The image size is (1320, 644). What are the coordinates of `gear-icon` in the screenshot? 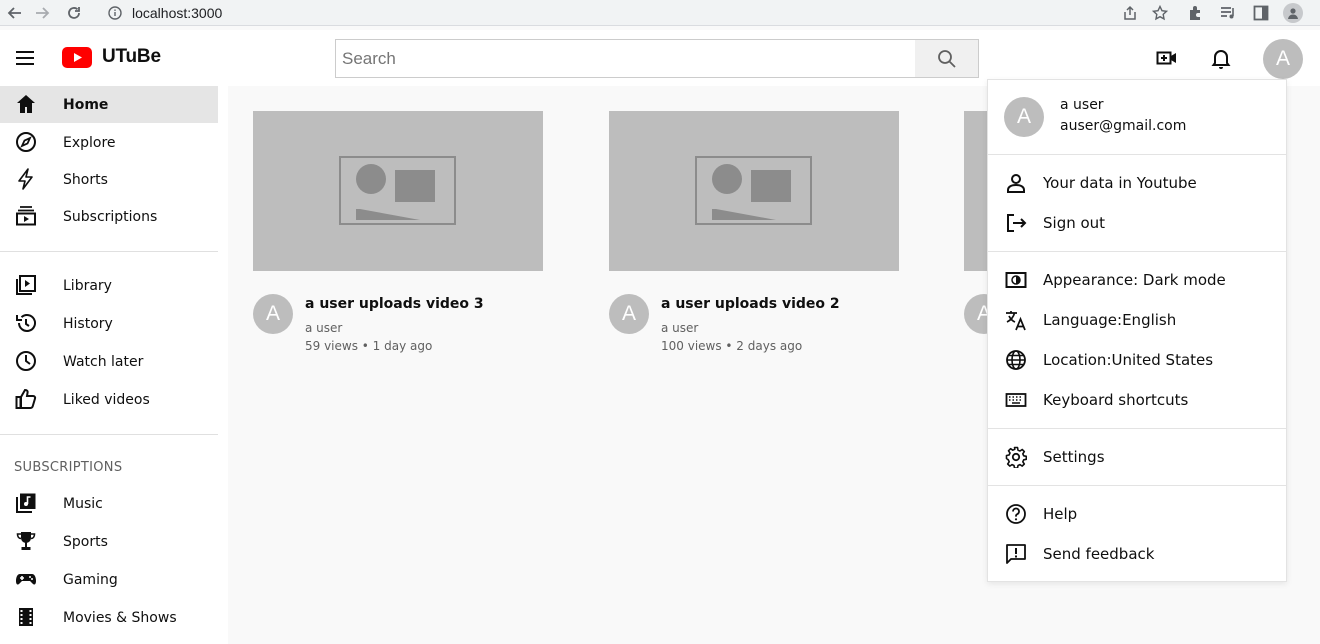 It's located at (1016, 457).